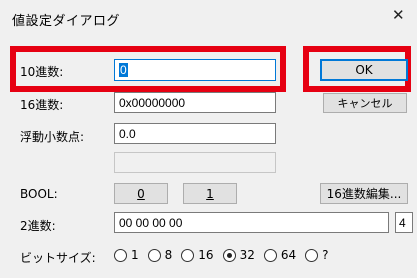 The height and width of the screenshot is (278, 417). I want to click on bool-false-label: 0, so click(141, 193).